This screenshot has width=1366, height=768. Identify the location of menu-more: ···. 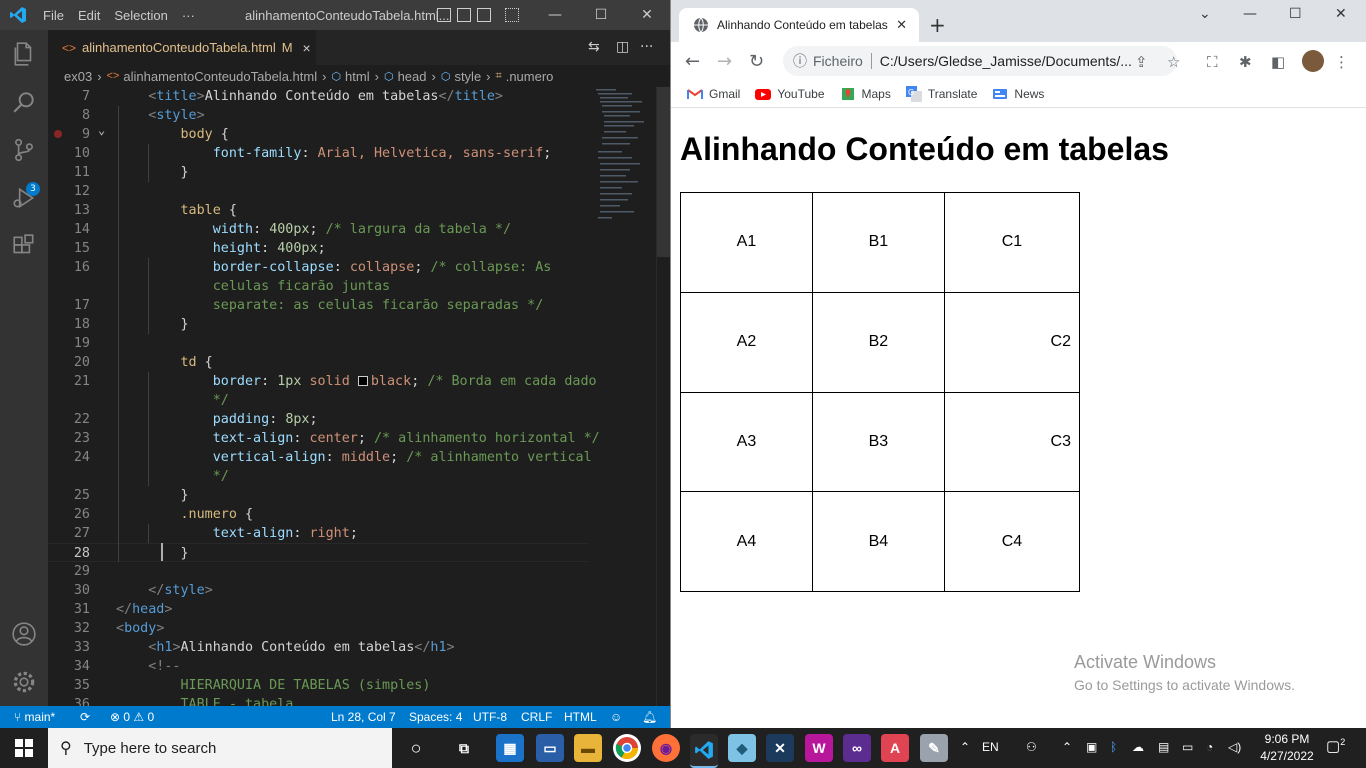
(188, 15).